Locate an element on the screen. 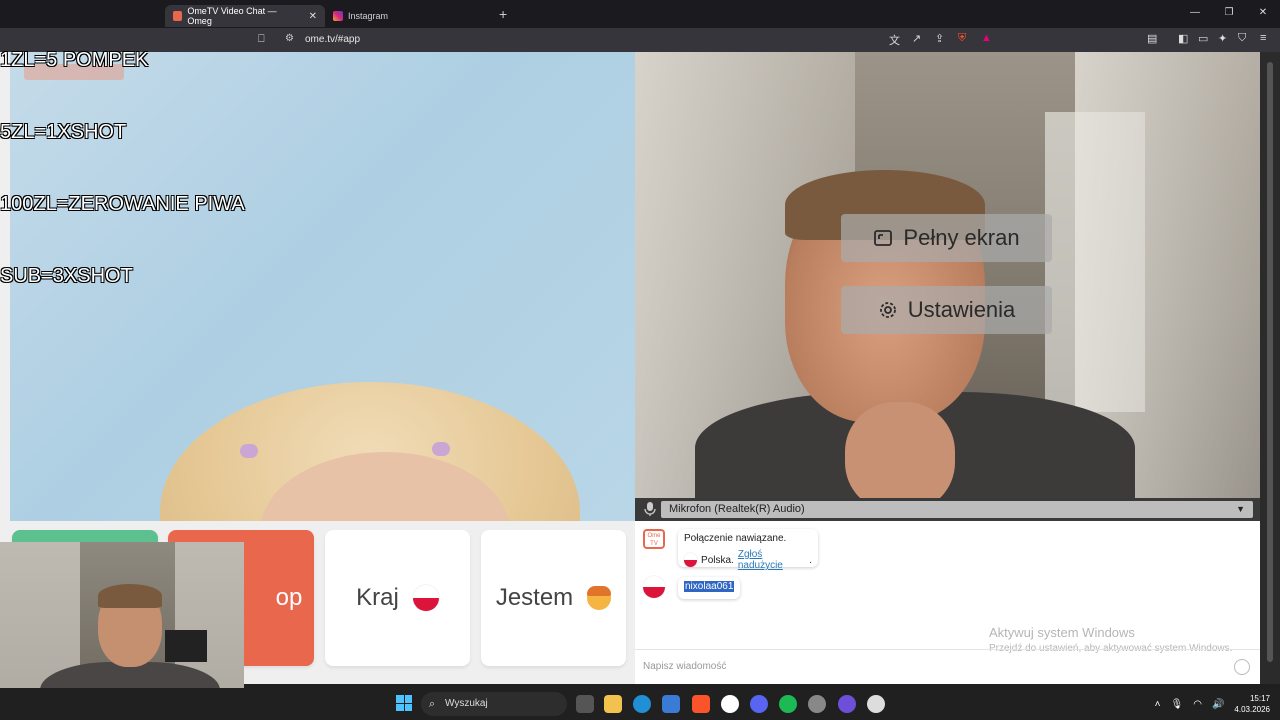  page-scrollbar is located at coordinates (1270, 368).